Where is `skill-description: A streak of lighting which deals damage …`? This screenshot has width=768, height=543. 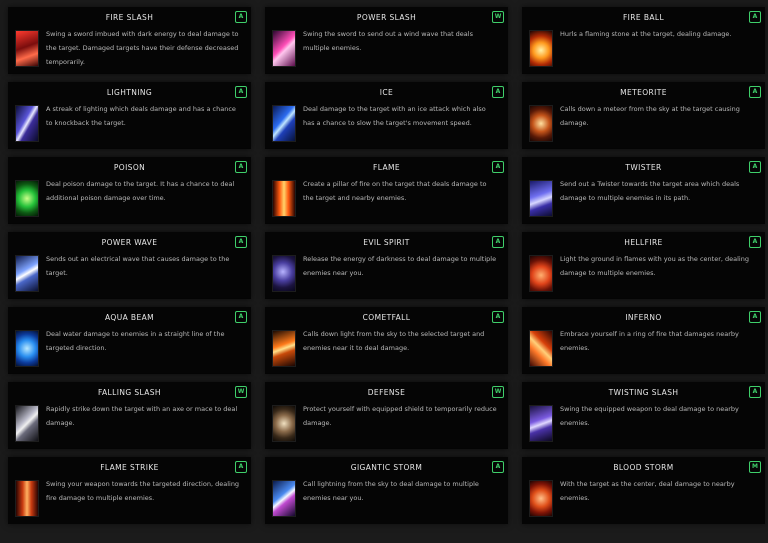
skill-description: A streak of lighting which deals damage … is located at coordinates (141, 116).